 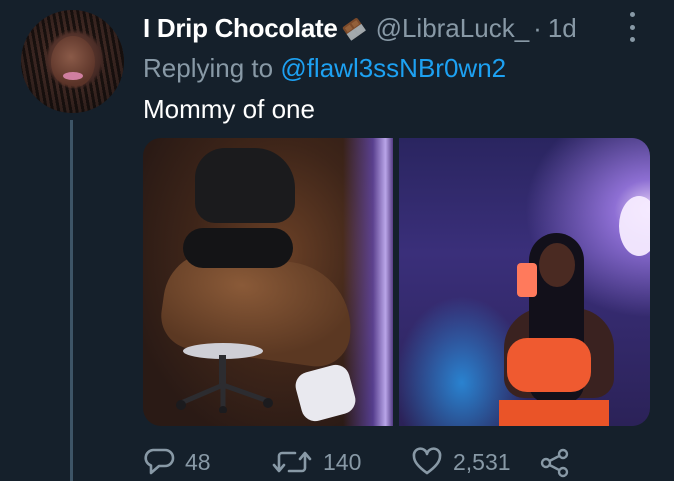 I want to click on photo-right-phone, so click(x=527, y=280).